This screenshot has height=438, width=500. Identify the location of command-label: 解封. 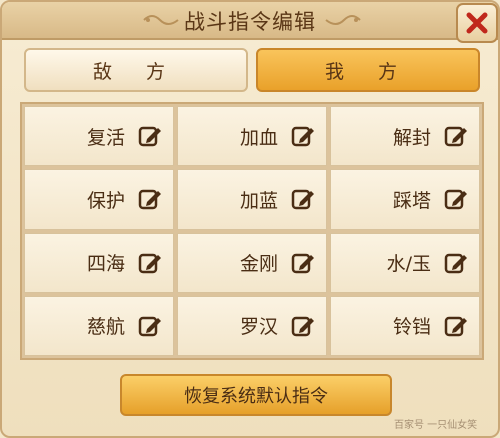
(411, 137).